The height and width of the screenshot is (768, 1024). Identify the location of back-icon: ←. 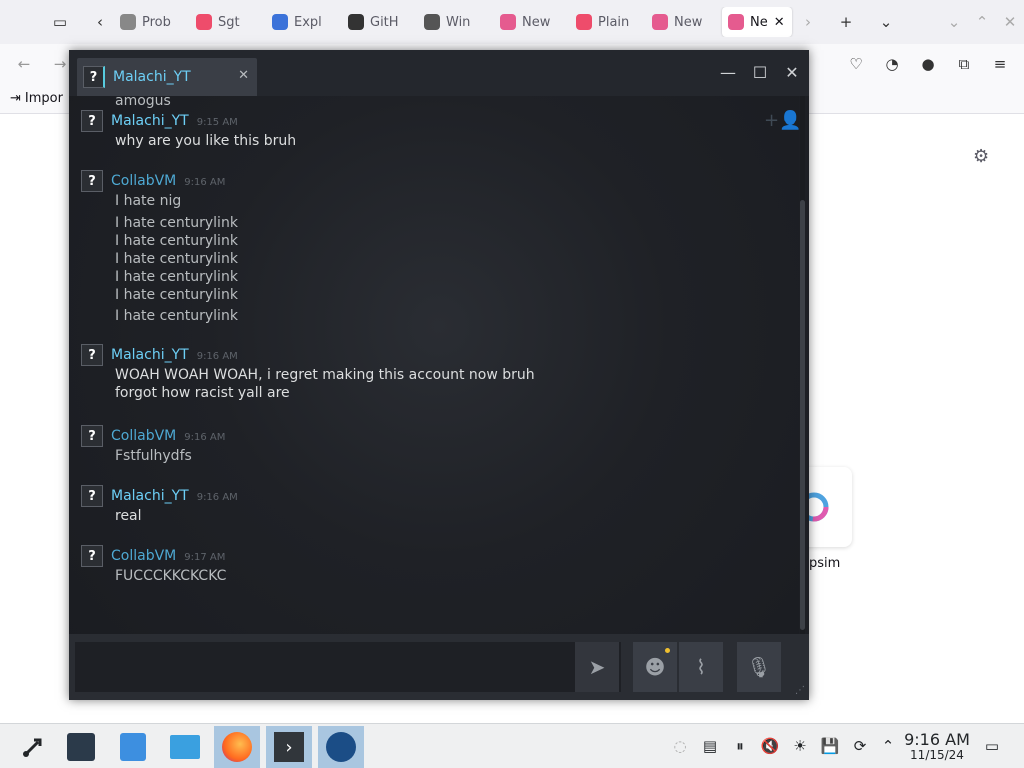
(24, 64).